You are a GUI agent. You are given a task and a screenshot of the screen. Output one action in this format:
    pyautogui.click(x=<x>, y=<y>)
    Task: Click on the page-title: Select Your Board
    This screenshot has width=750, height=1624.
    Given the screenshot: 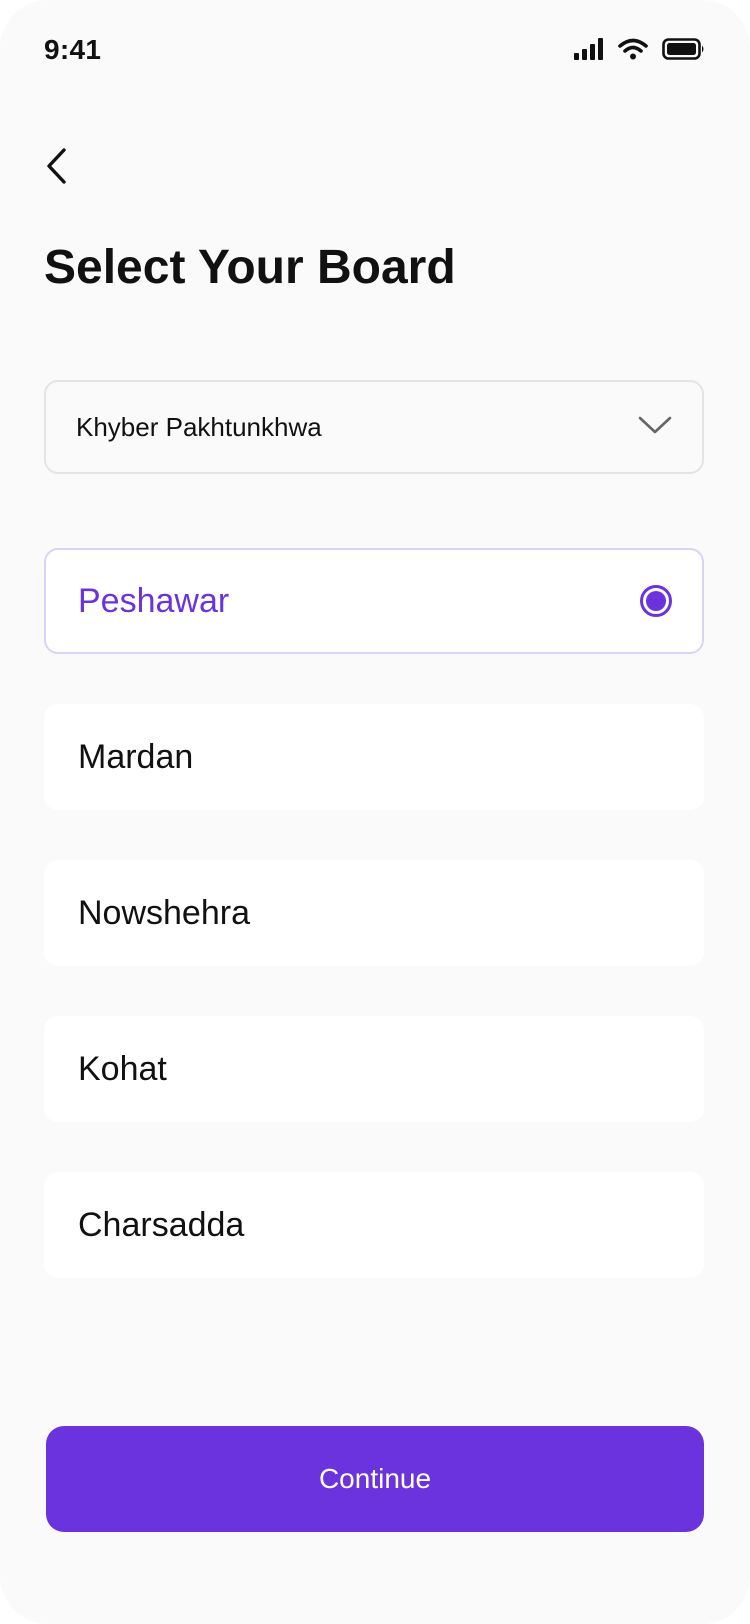 What is the action you would take?
    pyautogui.click(x=250, y=267)
    